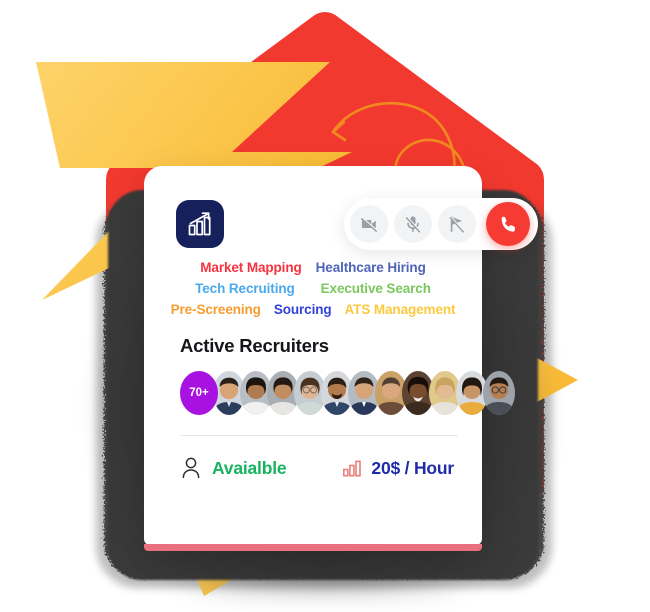  I want to click on tag-executive-search: Executive Search, so click(376, 288).